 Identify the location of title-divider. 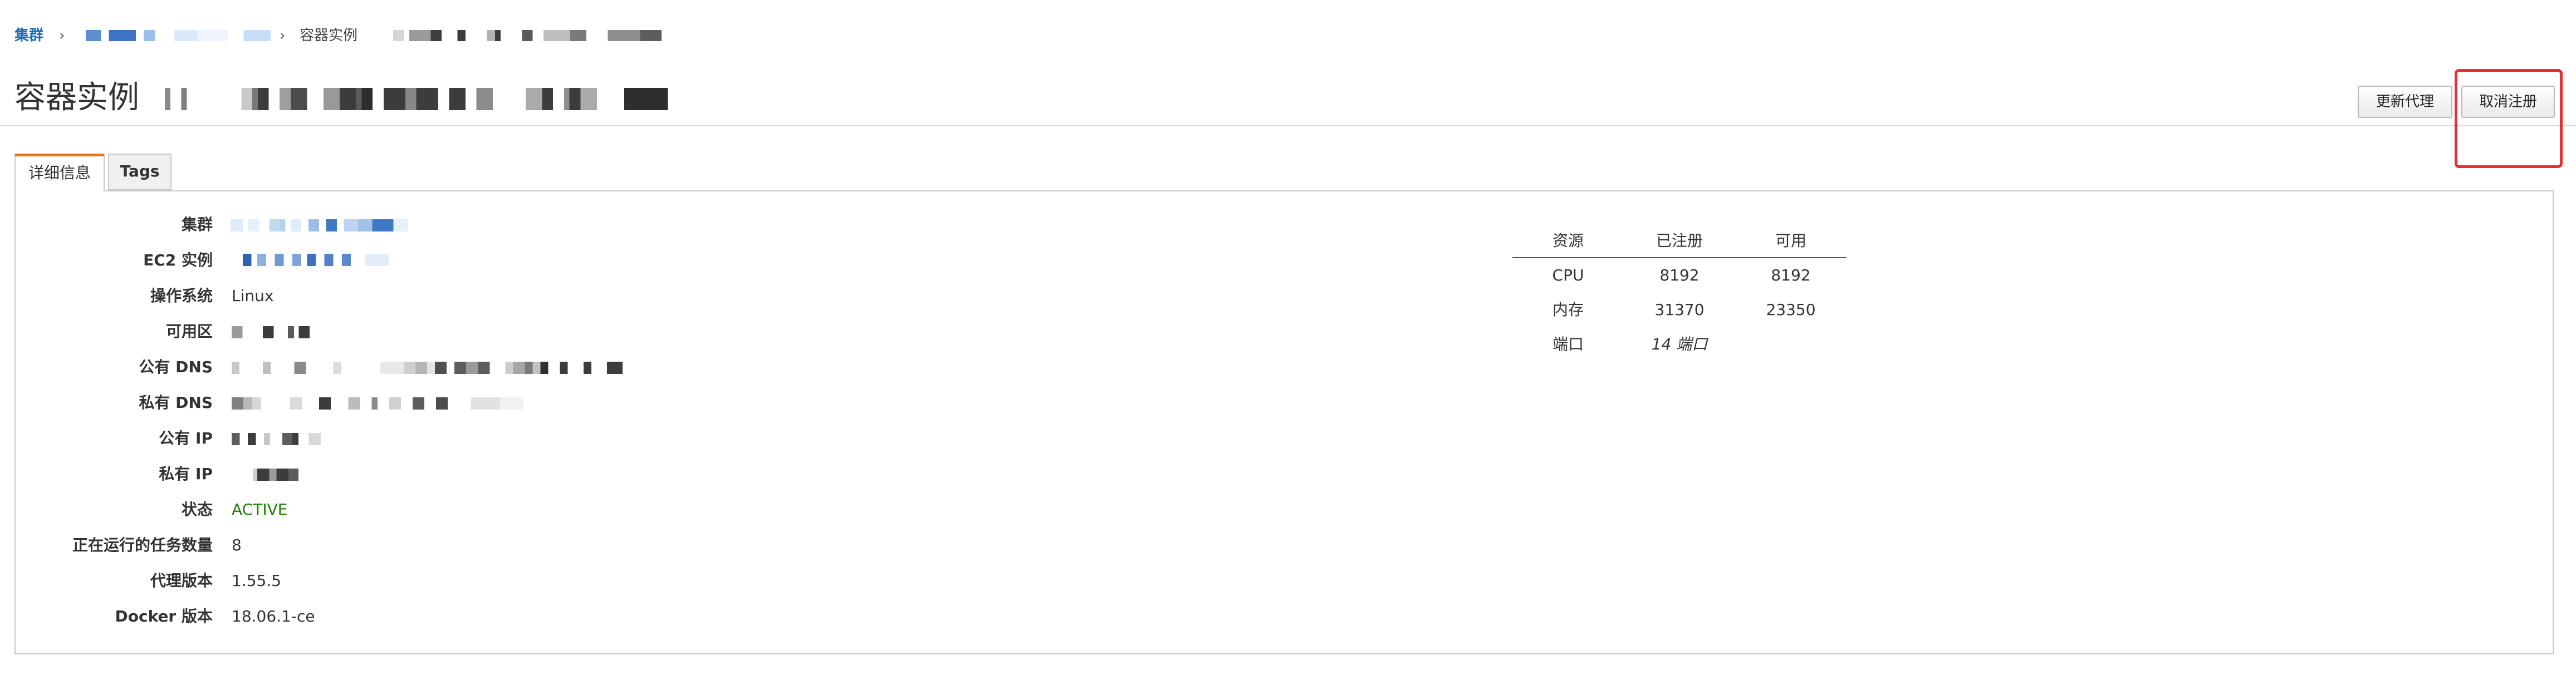
(1288, 125).